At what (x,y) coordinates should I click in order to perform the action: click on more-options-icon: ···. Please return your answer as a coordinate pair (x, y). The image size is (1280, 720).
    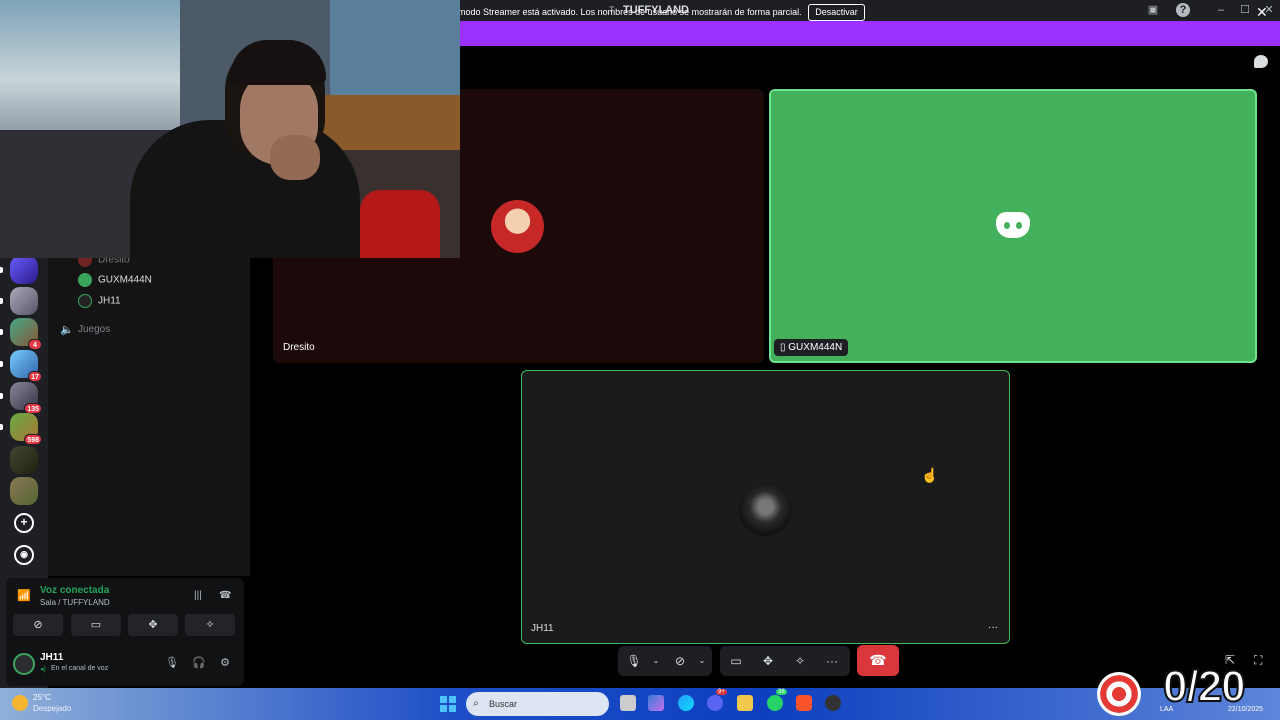
    Looking at the image, I should click on (993, 627).